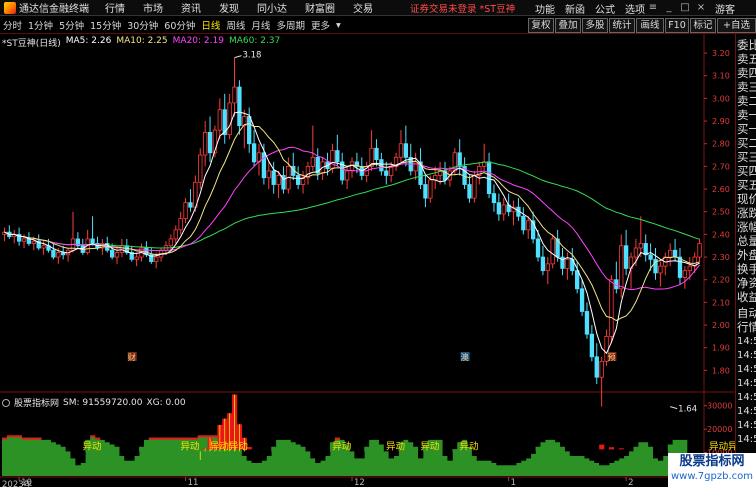 The width and height of the screenshot is (756, 487). I want to click on menu-item-market: 行情, so click(115, 7).